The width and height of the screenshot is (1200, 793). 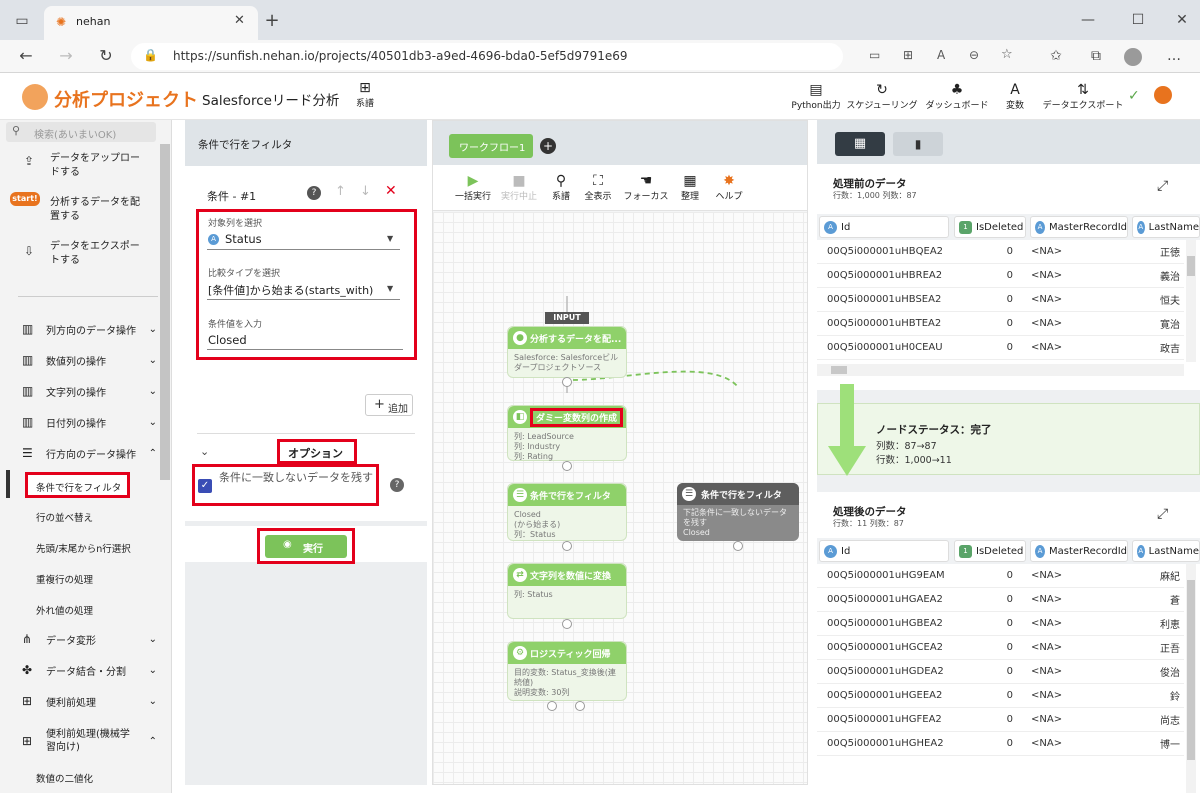 What do you see at coordinates (1079, 227) in the screenshot?
I see `column-header-masterrecordid: A MasterRecordId` at bounding box center [1079, 227].